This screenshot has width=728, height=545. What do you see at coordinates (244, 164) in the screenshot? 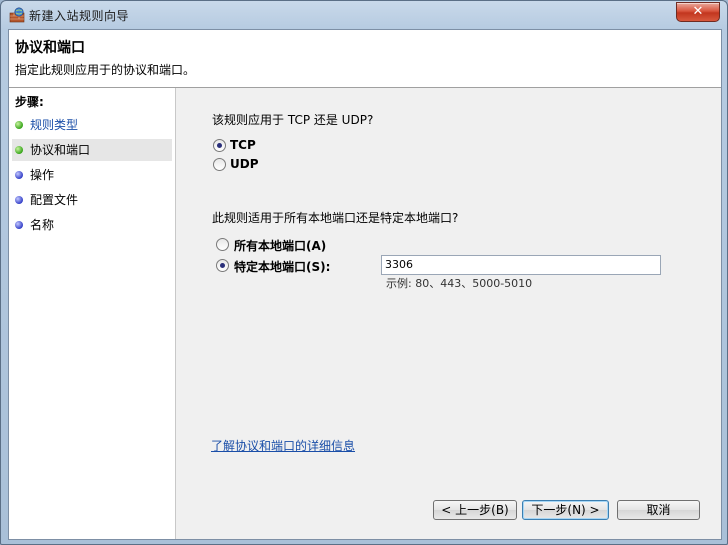
I see `udp-label: UDP` at bounding box center [244, 164].